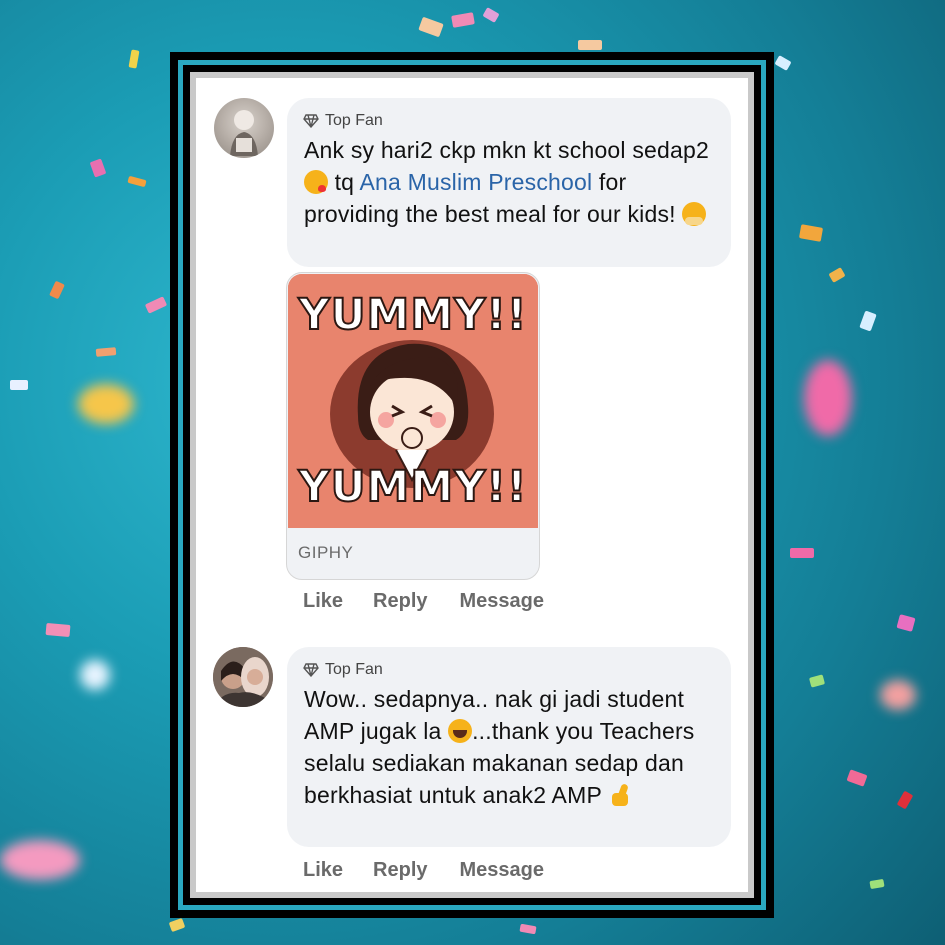 The height and width of the screenshot is (945, 945). What do you see at coordinates (620, 795) in the screenshot?
I see `thumbs-up-emoji-icon` at bounding box center [620, 795].